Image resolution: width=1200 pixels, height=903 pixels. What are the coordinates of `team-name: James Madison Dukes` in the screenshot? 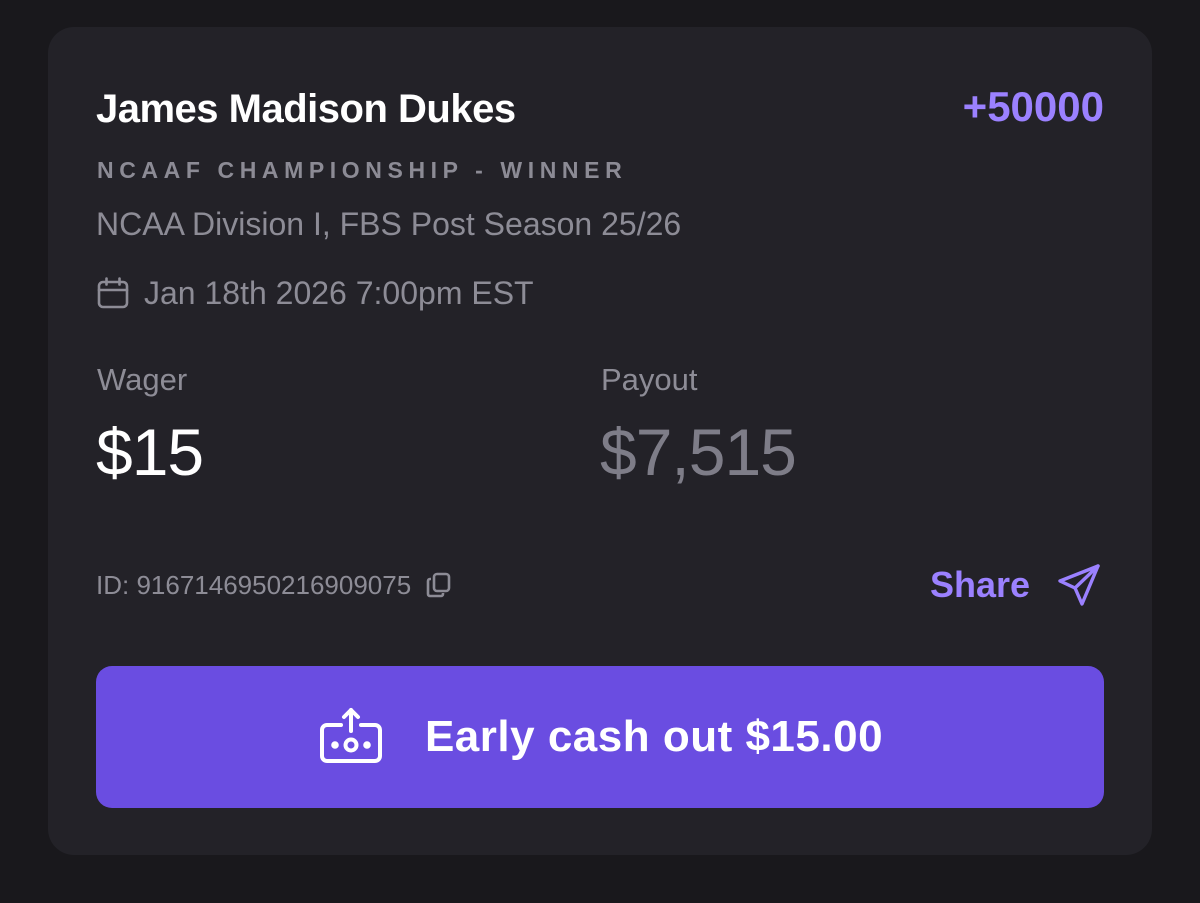 It's located at (306, 109).